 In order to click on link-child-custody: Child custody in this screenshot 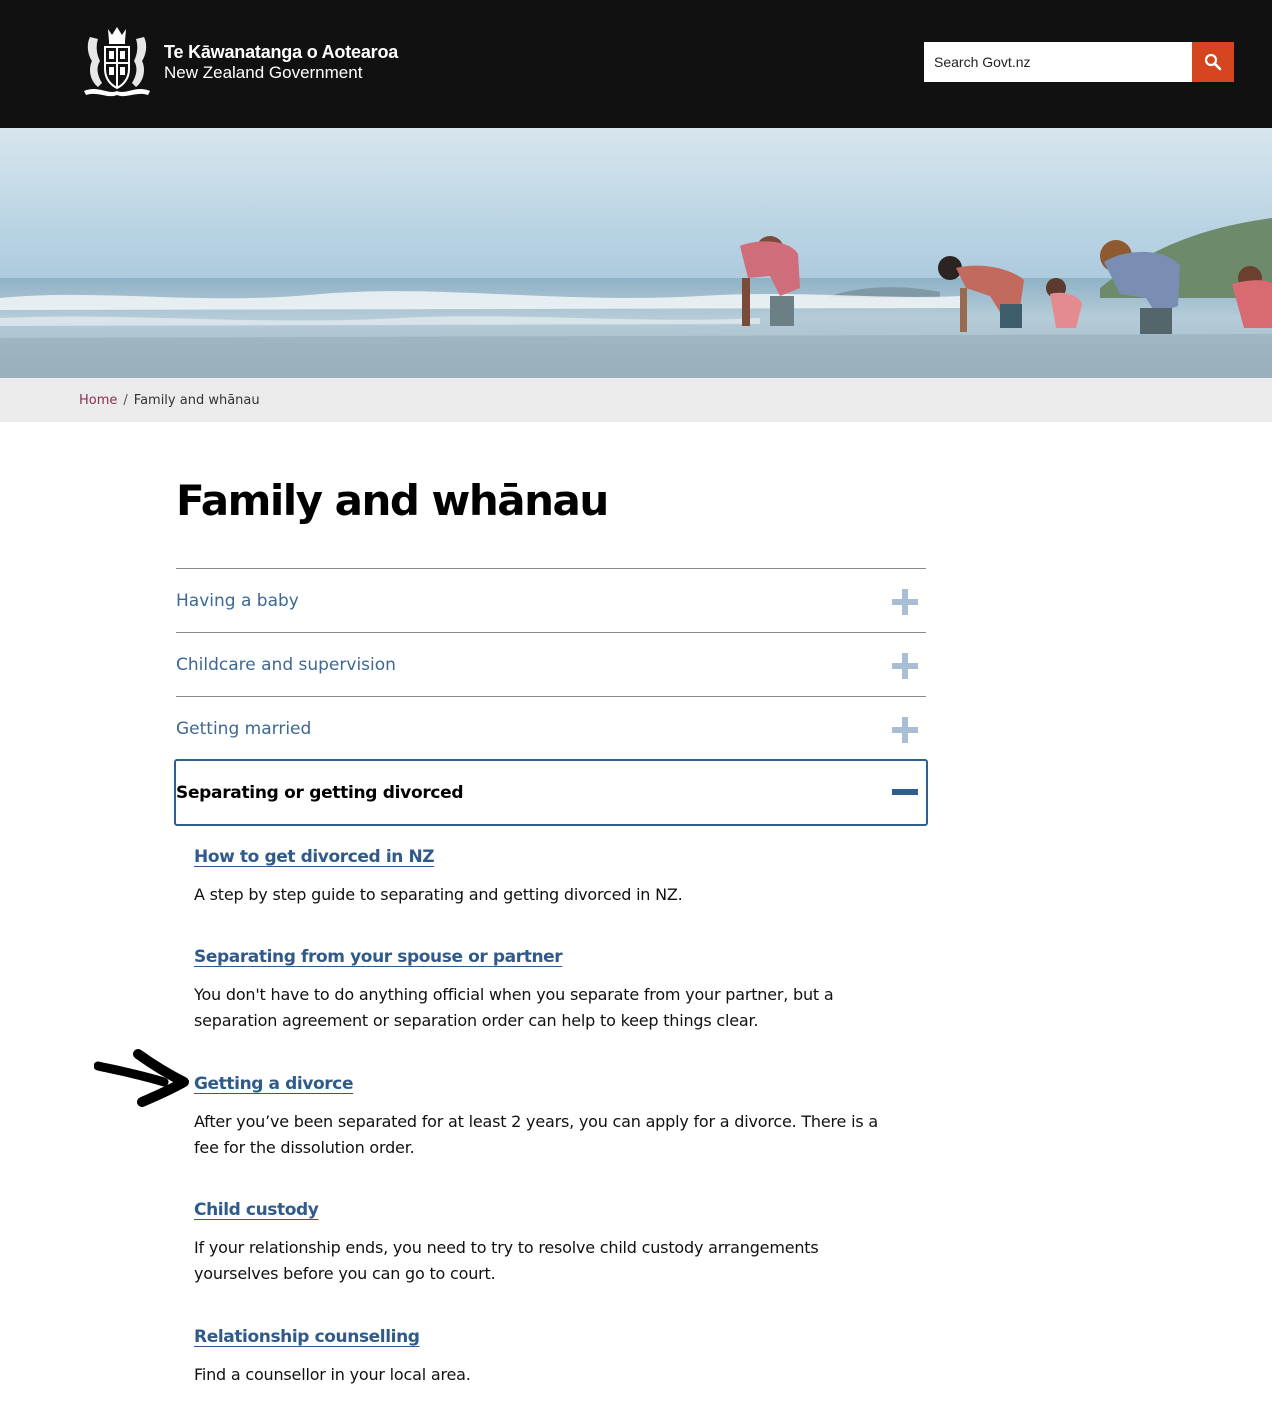, I will do `click(256, 1210)`.